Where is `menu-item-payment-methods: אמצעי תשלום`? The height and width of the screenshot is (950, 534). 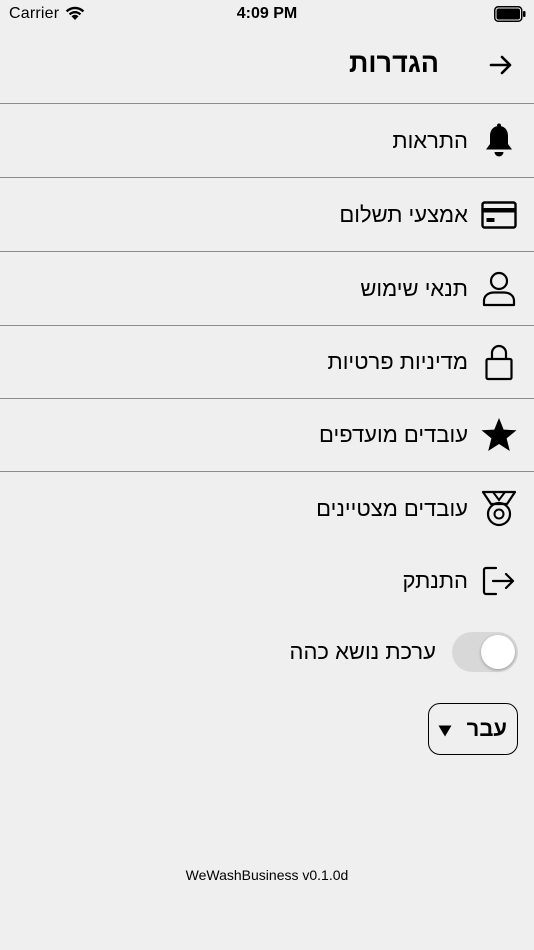 menu-item-payment-methods: אמצעי תשלום is located at coordinates (267, 215).